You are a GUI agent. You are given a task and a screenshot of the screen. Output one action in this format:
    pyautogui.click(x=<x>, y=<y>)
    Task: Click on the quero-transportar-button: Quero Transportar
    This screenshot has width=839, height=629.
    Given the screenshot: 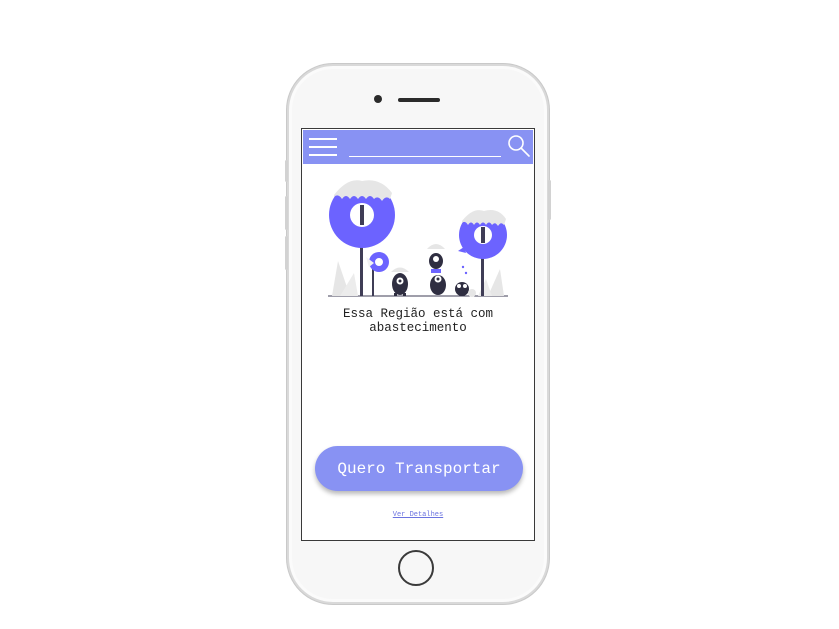 What is the action you would take?
    pyautogui.click(x=419, y=468)
    